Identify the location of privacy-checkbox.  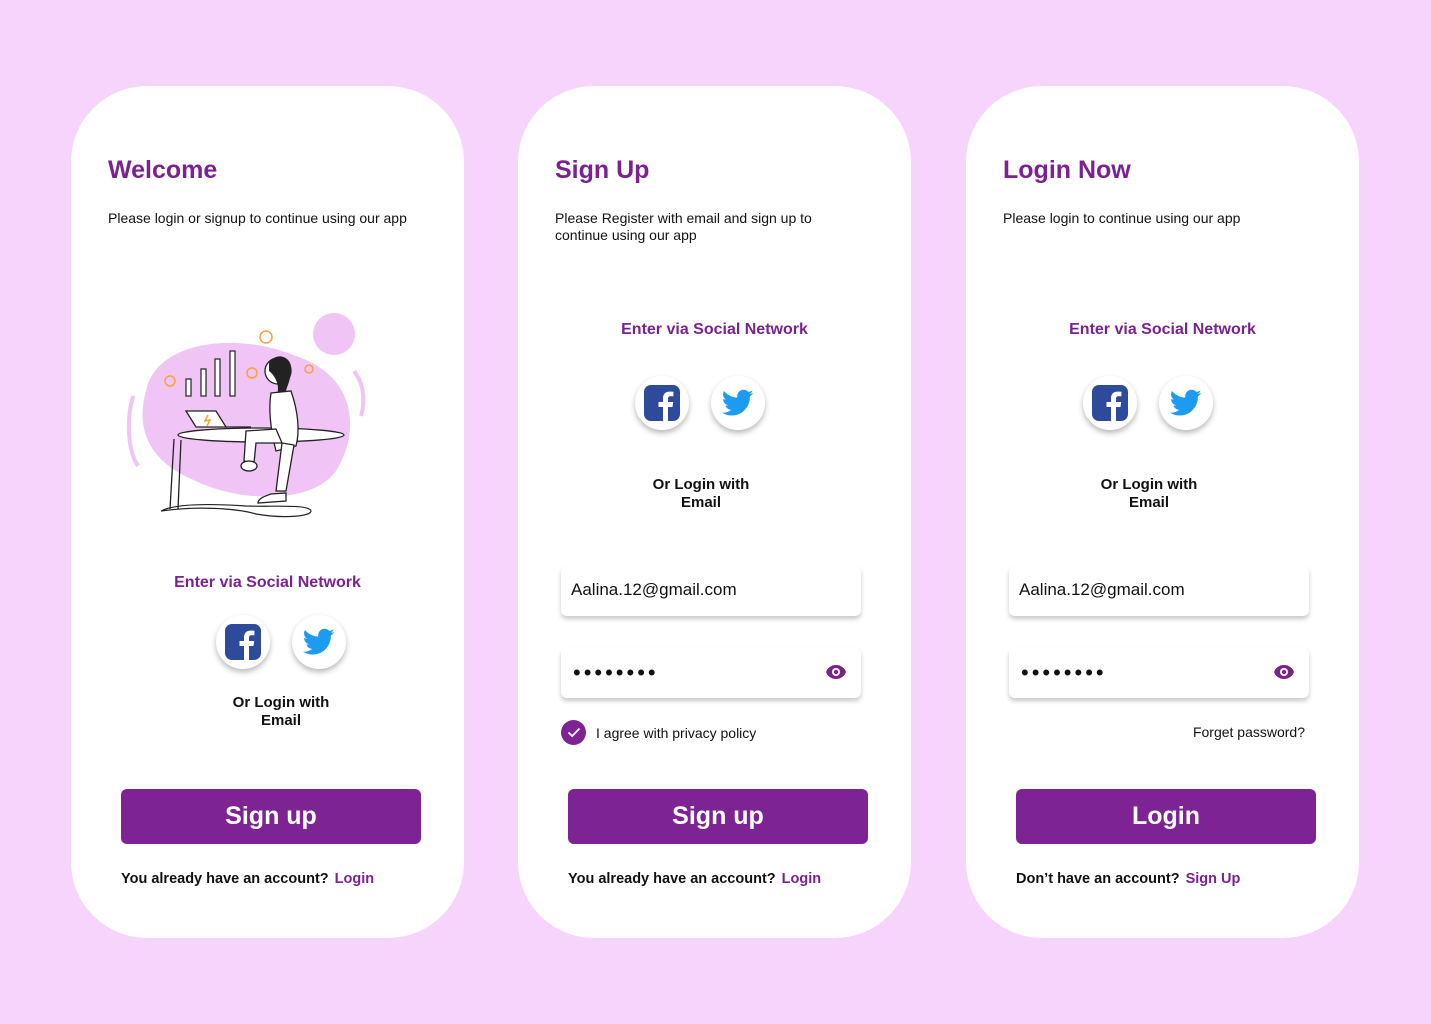
(573, 732).